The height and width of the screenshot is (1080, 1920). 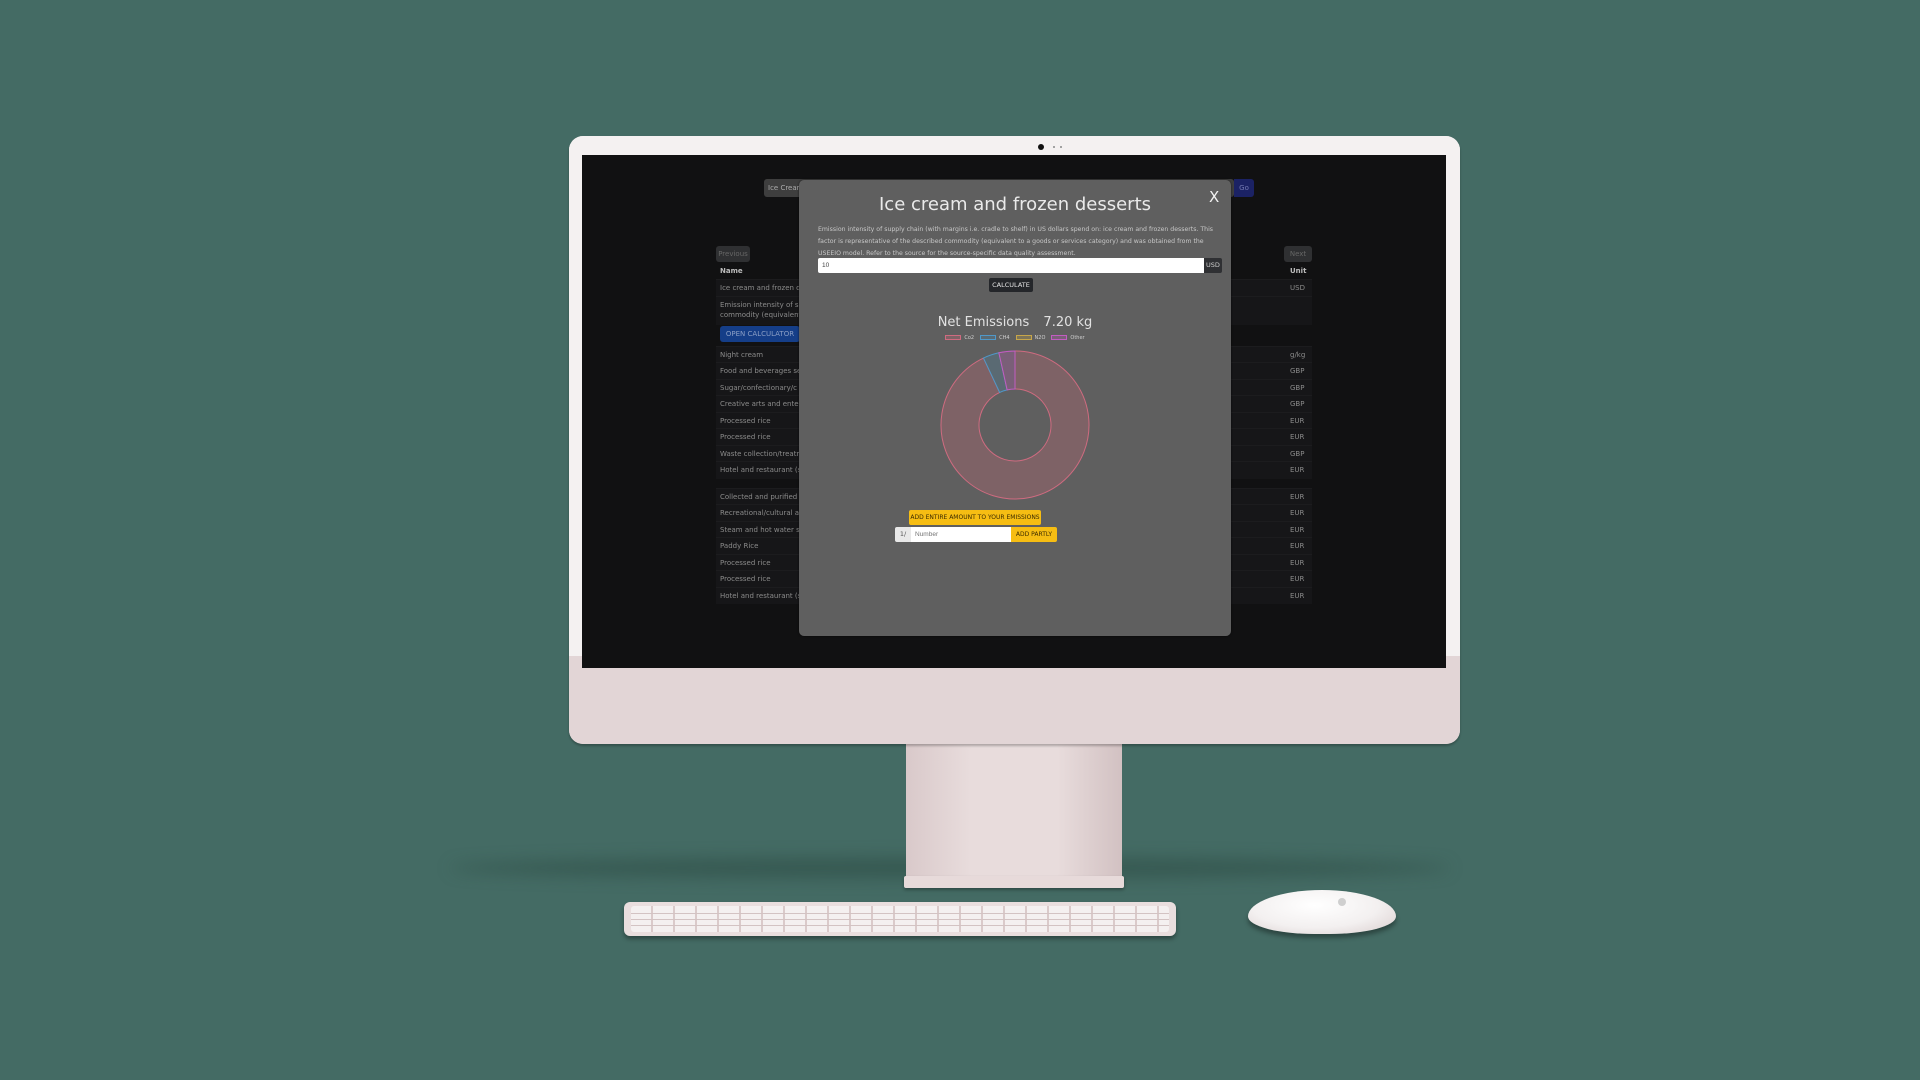 What do you see at coordinates (1322, 912) in the screenshot?
I see `mouse` at bounding box center [1322, 912].